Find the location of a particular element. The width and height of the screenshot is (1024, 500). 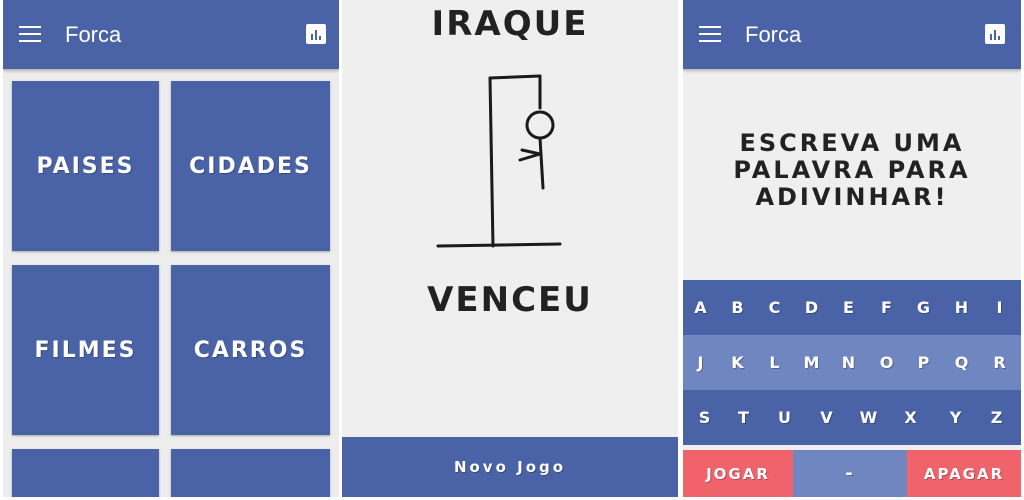

key-e: E is located at coordinates (849, 307).